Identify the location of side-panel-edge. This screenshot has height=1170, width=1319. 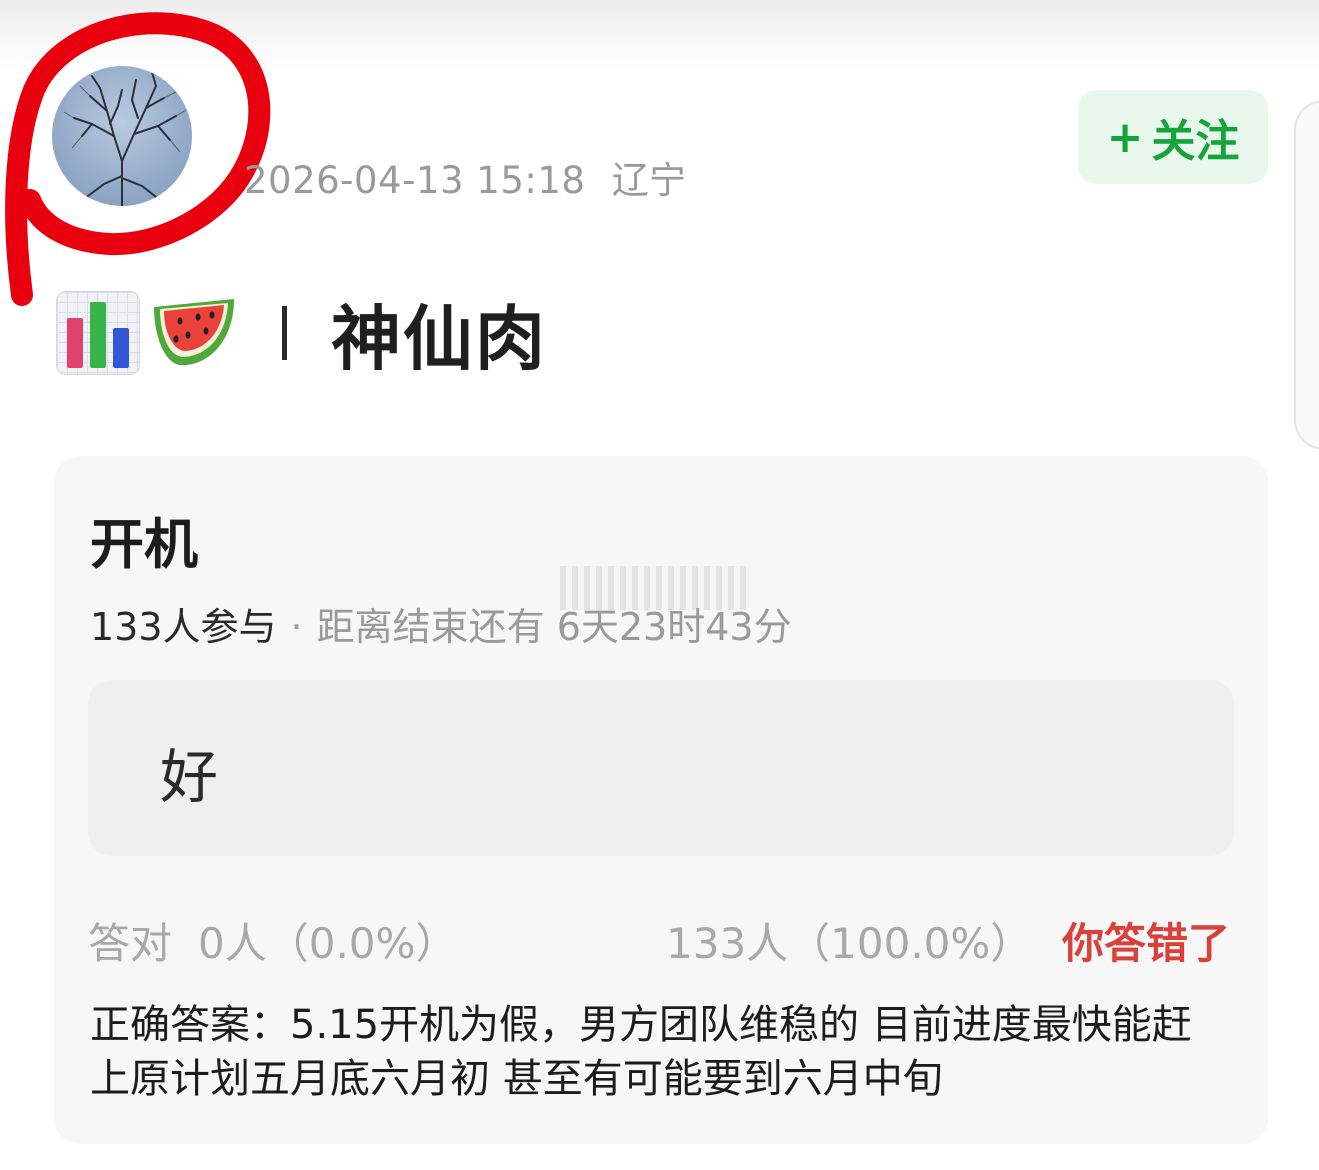
(1306, 275).